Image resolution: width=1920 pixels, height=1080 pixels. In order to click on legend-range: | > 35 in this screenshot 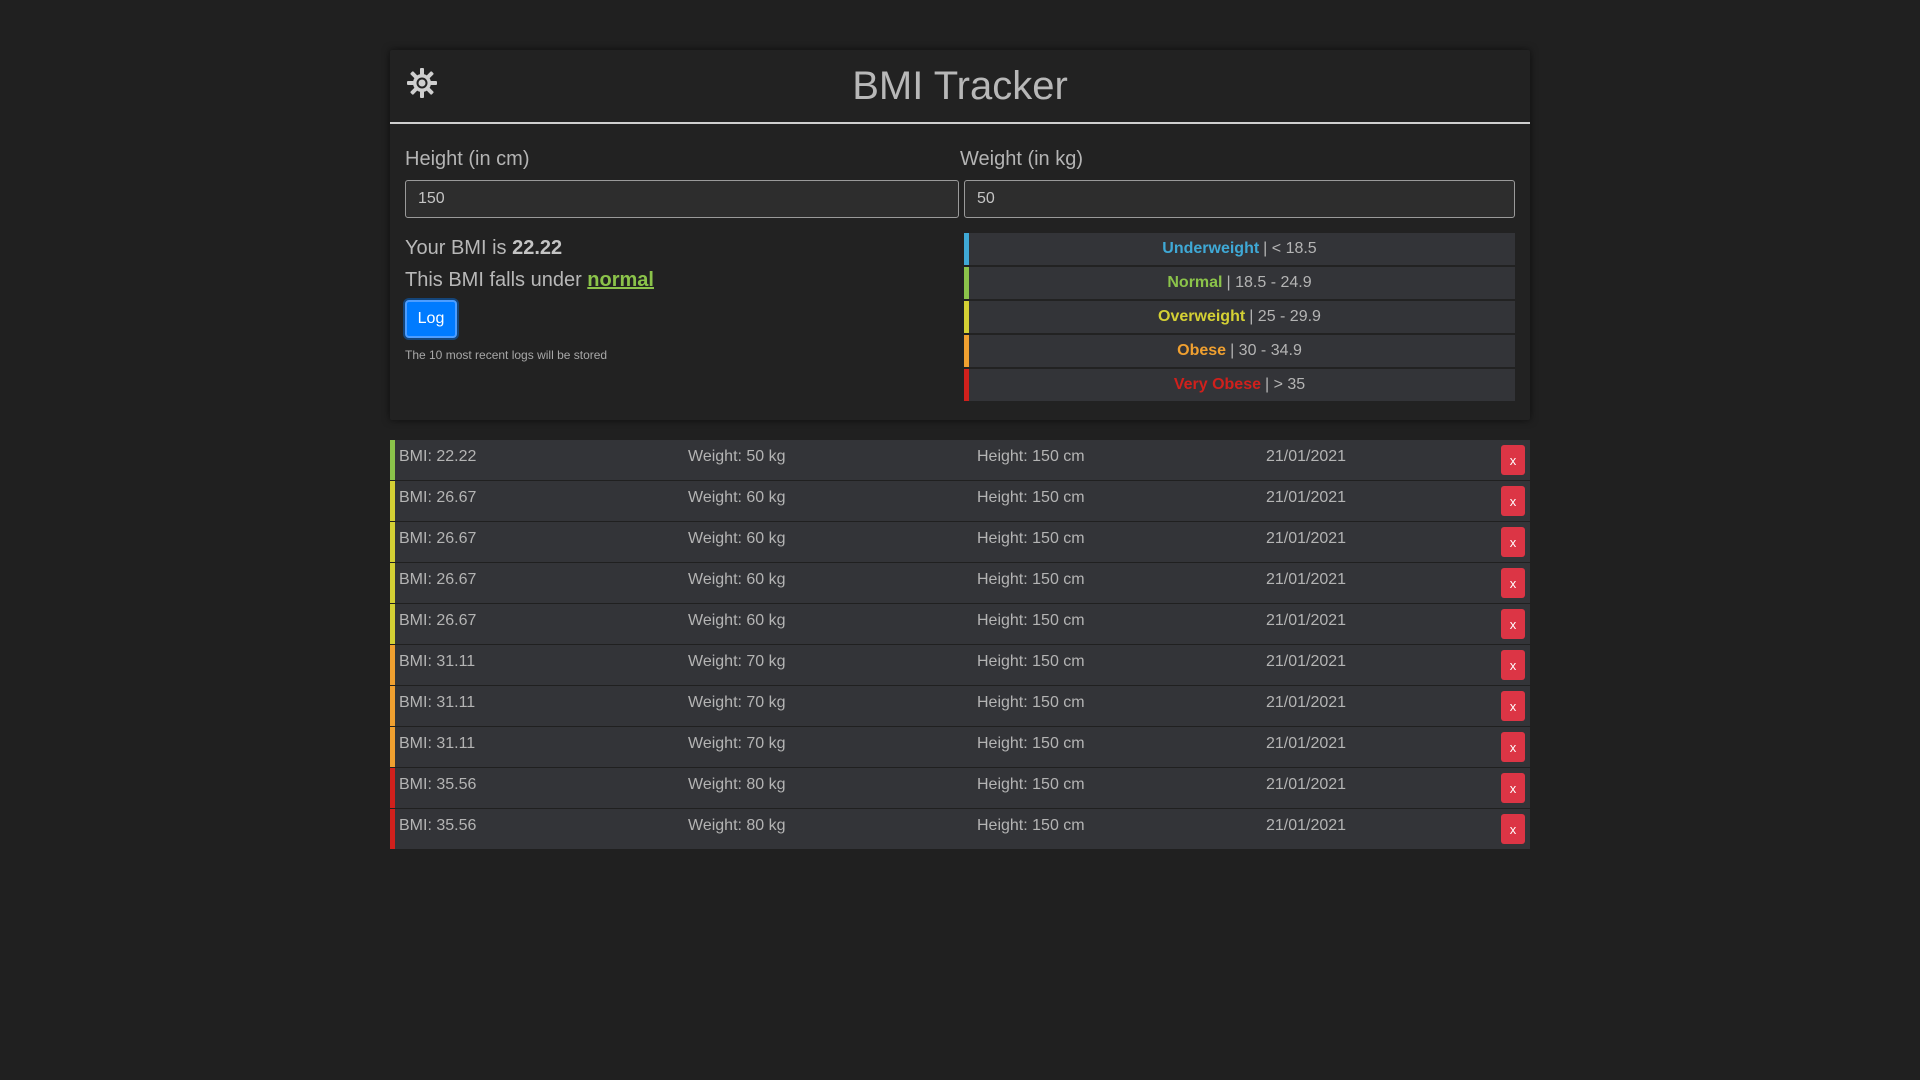, I will do `click(1285, 384)`.